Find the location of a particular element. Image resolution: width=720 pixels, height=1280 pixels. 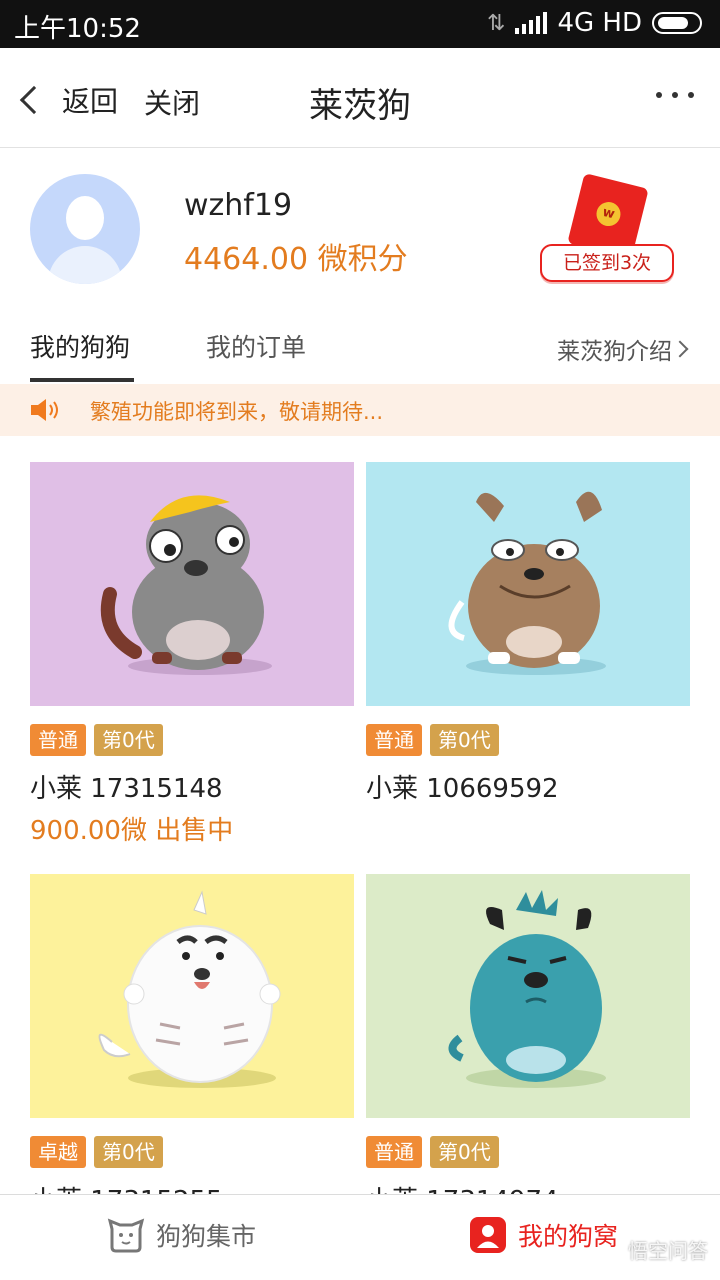

nav-my-kennel-label: 我的狗窝 is located at coordinates (568, 1236).